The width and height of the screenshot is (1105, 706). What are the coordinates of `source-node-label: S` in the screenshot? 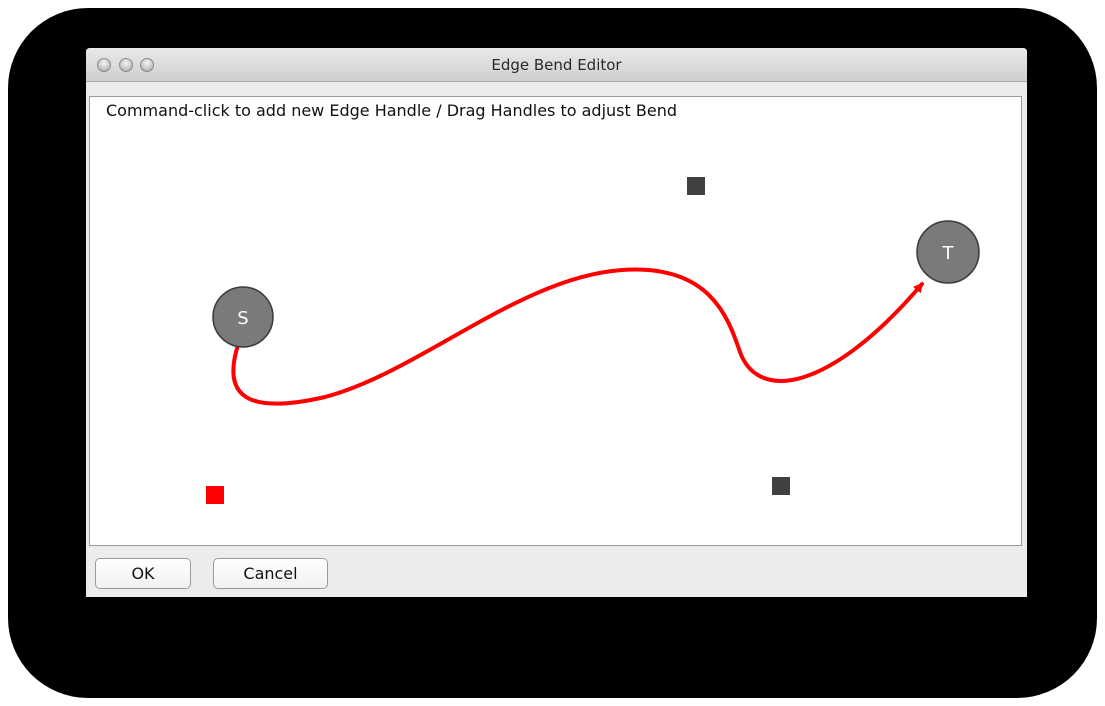 It's located at (242, 318).